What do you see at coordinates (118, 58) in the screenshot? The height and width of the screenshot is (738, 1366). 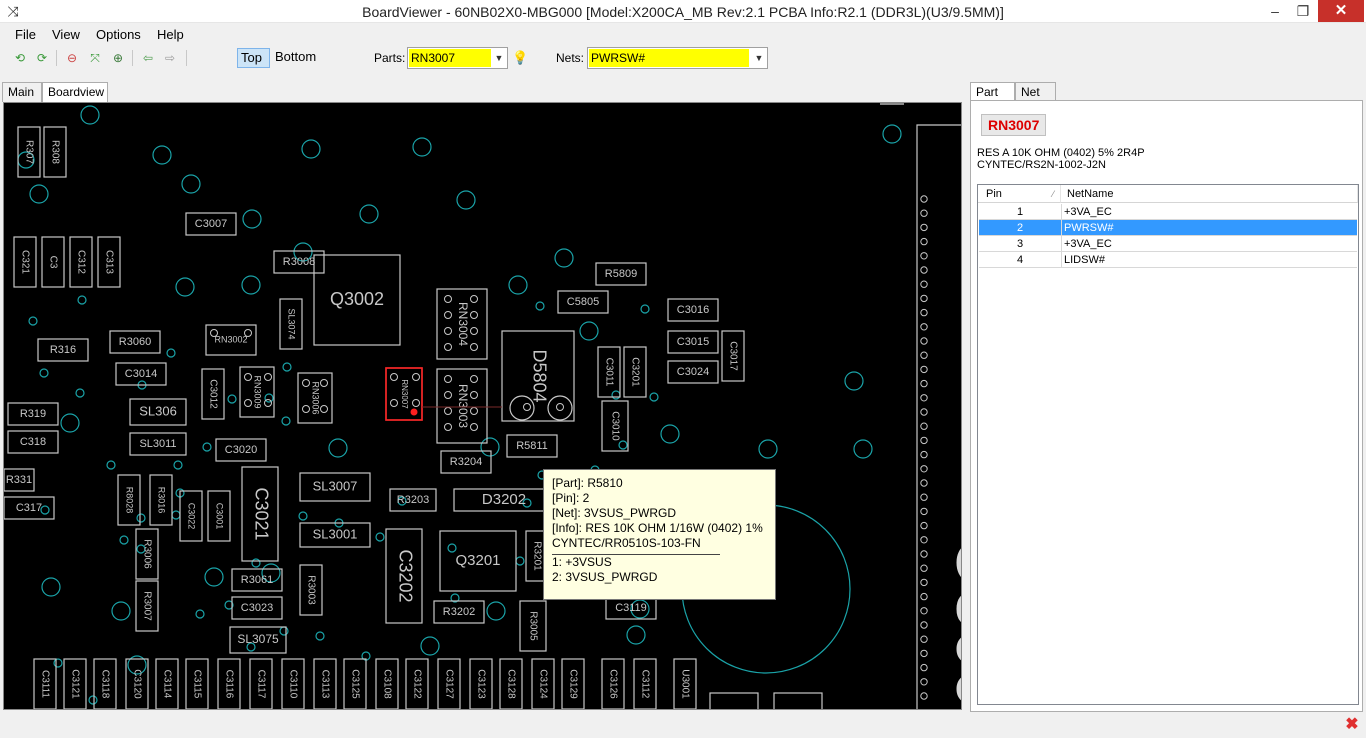 I see `zoom-in-icon: ⊕` at bounding box center [118, 58].